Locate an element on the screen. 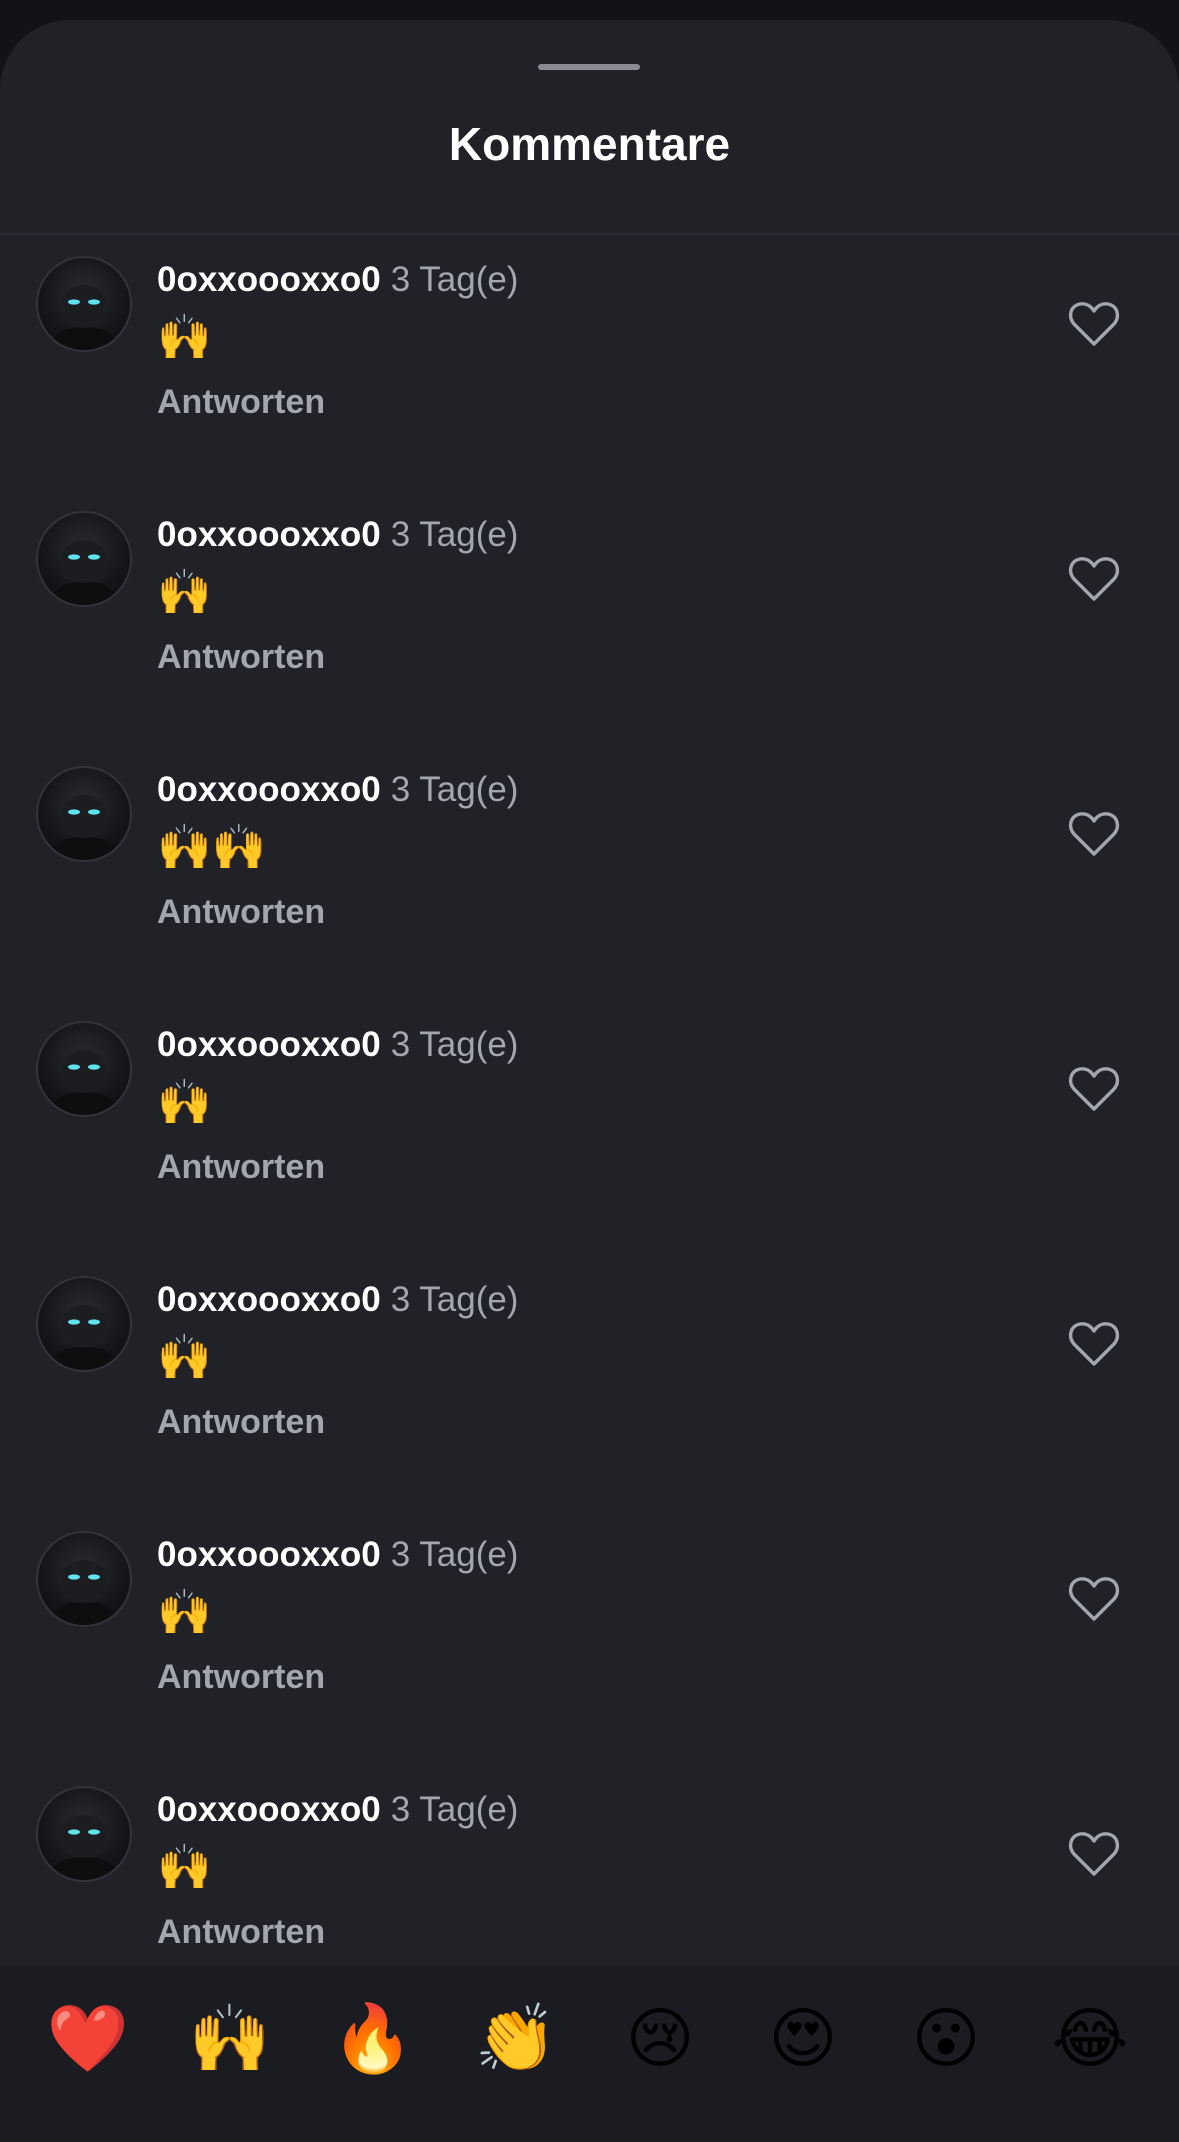 Image resolution: width=1179 pixels, height=2142 pixels. reaction-heart: ❤️ is located at coordinates (88, 2038).